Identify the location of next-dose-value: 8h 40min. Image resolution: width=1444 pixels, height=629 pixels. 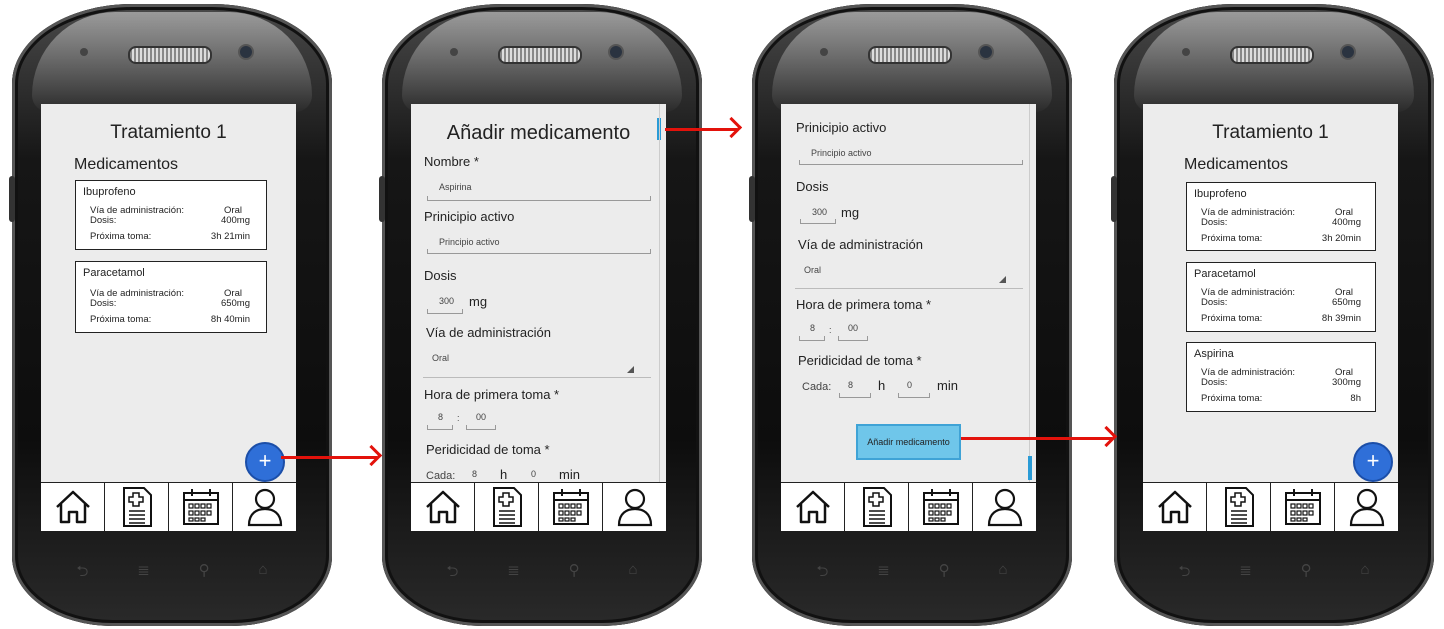
(230, 319).